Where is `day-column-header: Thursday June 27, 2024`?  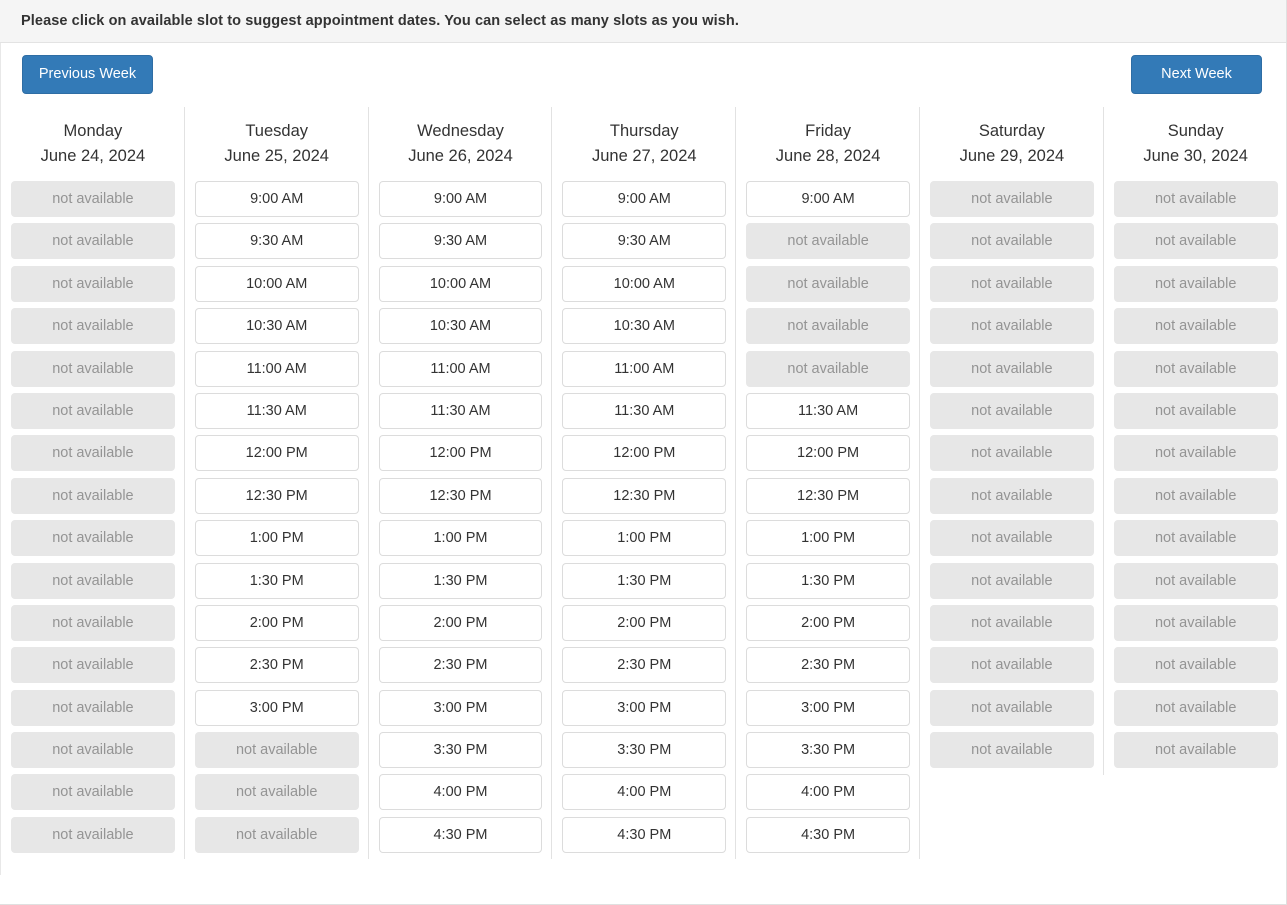 day-column-header: Thursday June 27, 2024 is located at coordinates (644, 142).